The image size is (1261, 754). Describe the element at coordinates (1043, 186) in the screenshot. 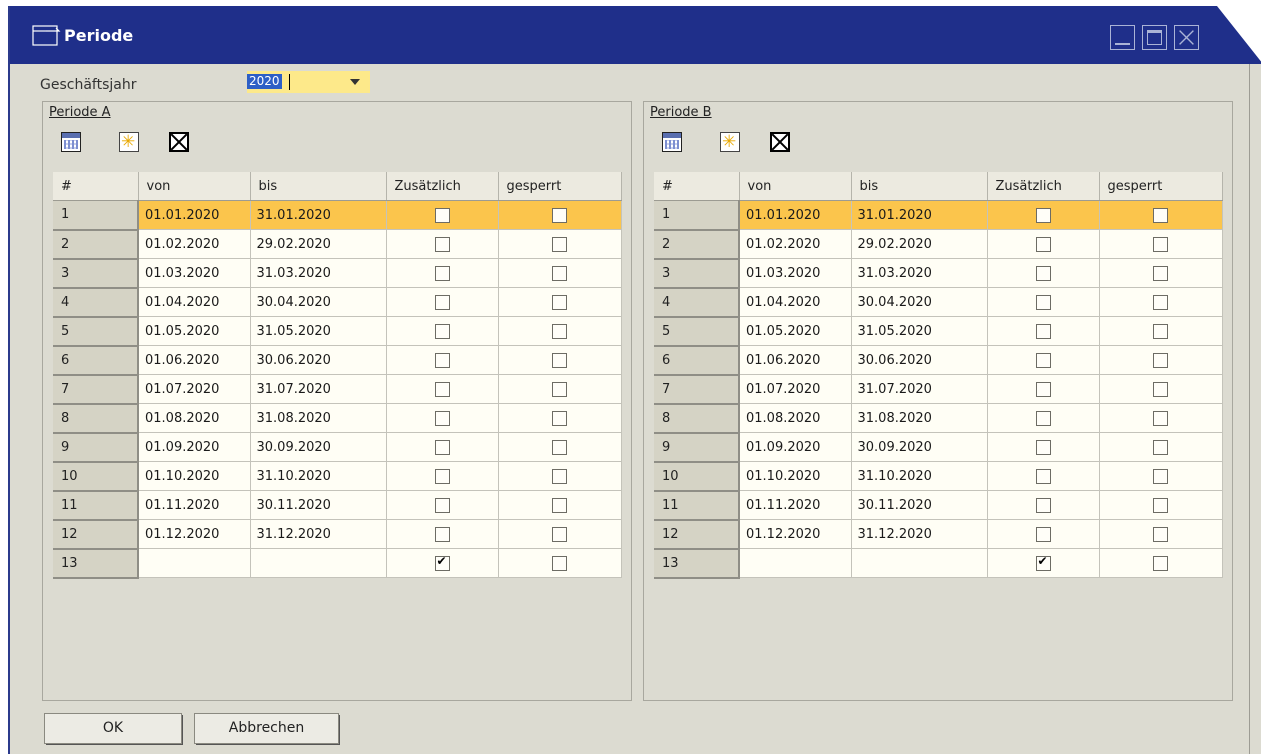

I see `column-header-zusaetzlich: Zusätzlich` at that location.